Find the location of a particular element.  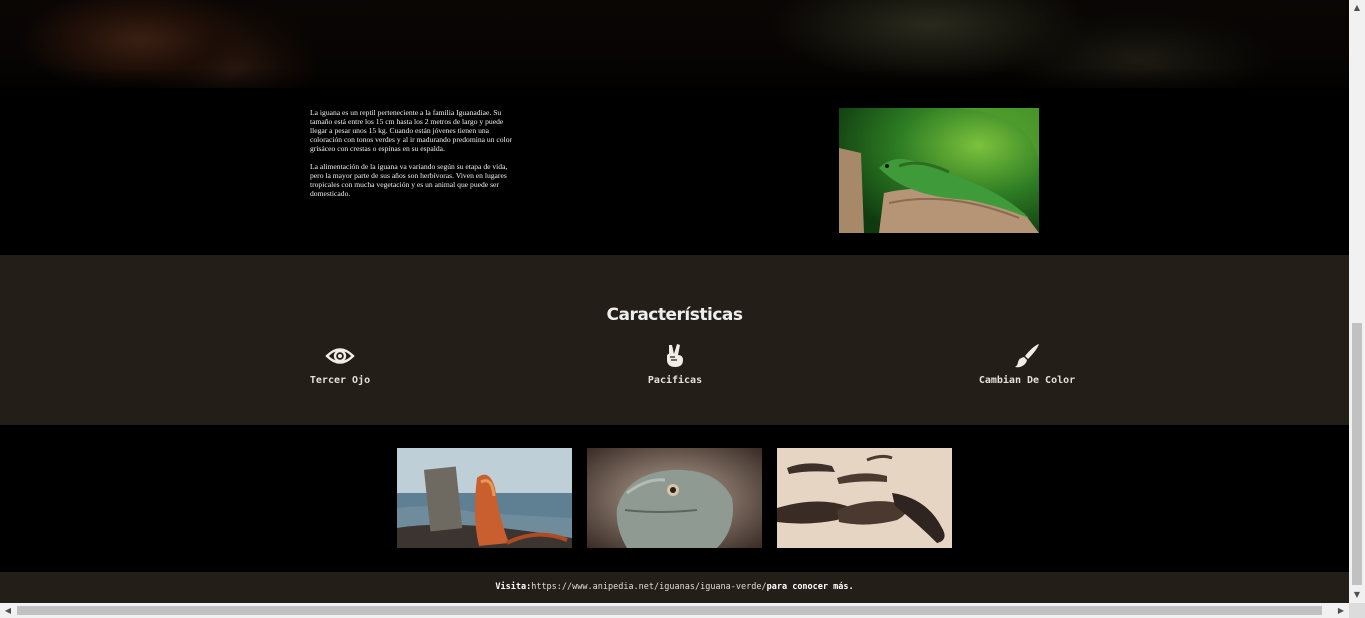

gallery-image-iguanas-sand is located at coordinates (864, 498).